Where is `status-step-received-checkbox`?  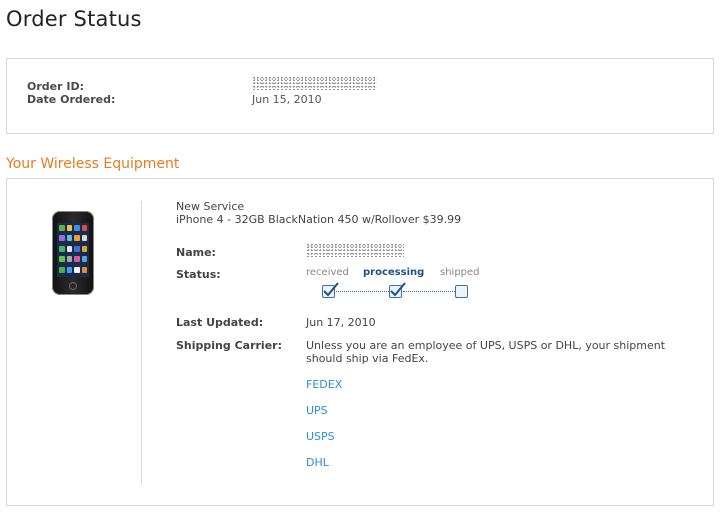
status-step-received-checkbox is located at coordinates (330, 290).